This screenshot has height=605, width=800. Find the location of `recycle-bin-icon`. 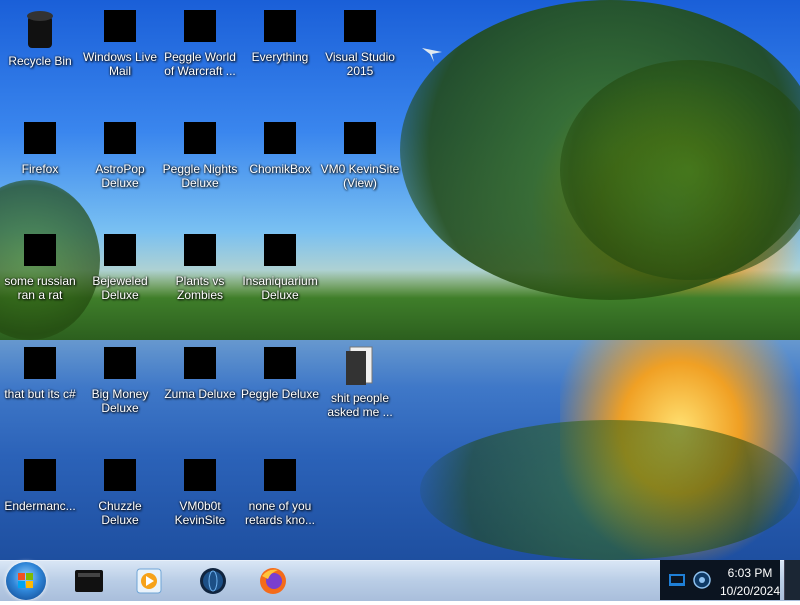

recycle-bin-icon is located at coordinates (40, 29).